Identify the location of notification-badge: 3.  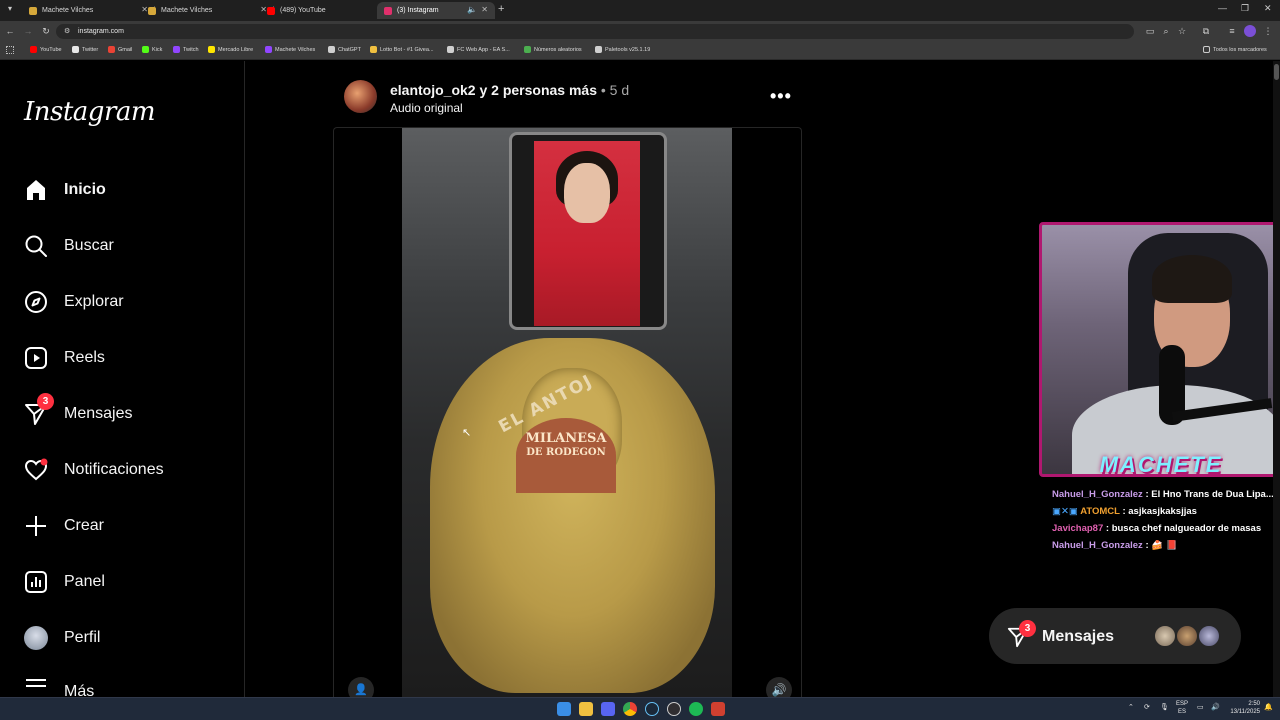
(45, 401).